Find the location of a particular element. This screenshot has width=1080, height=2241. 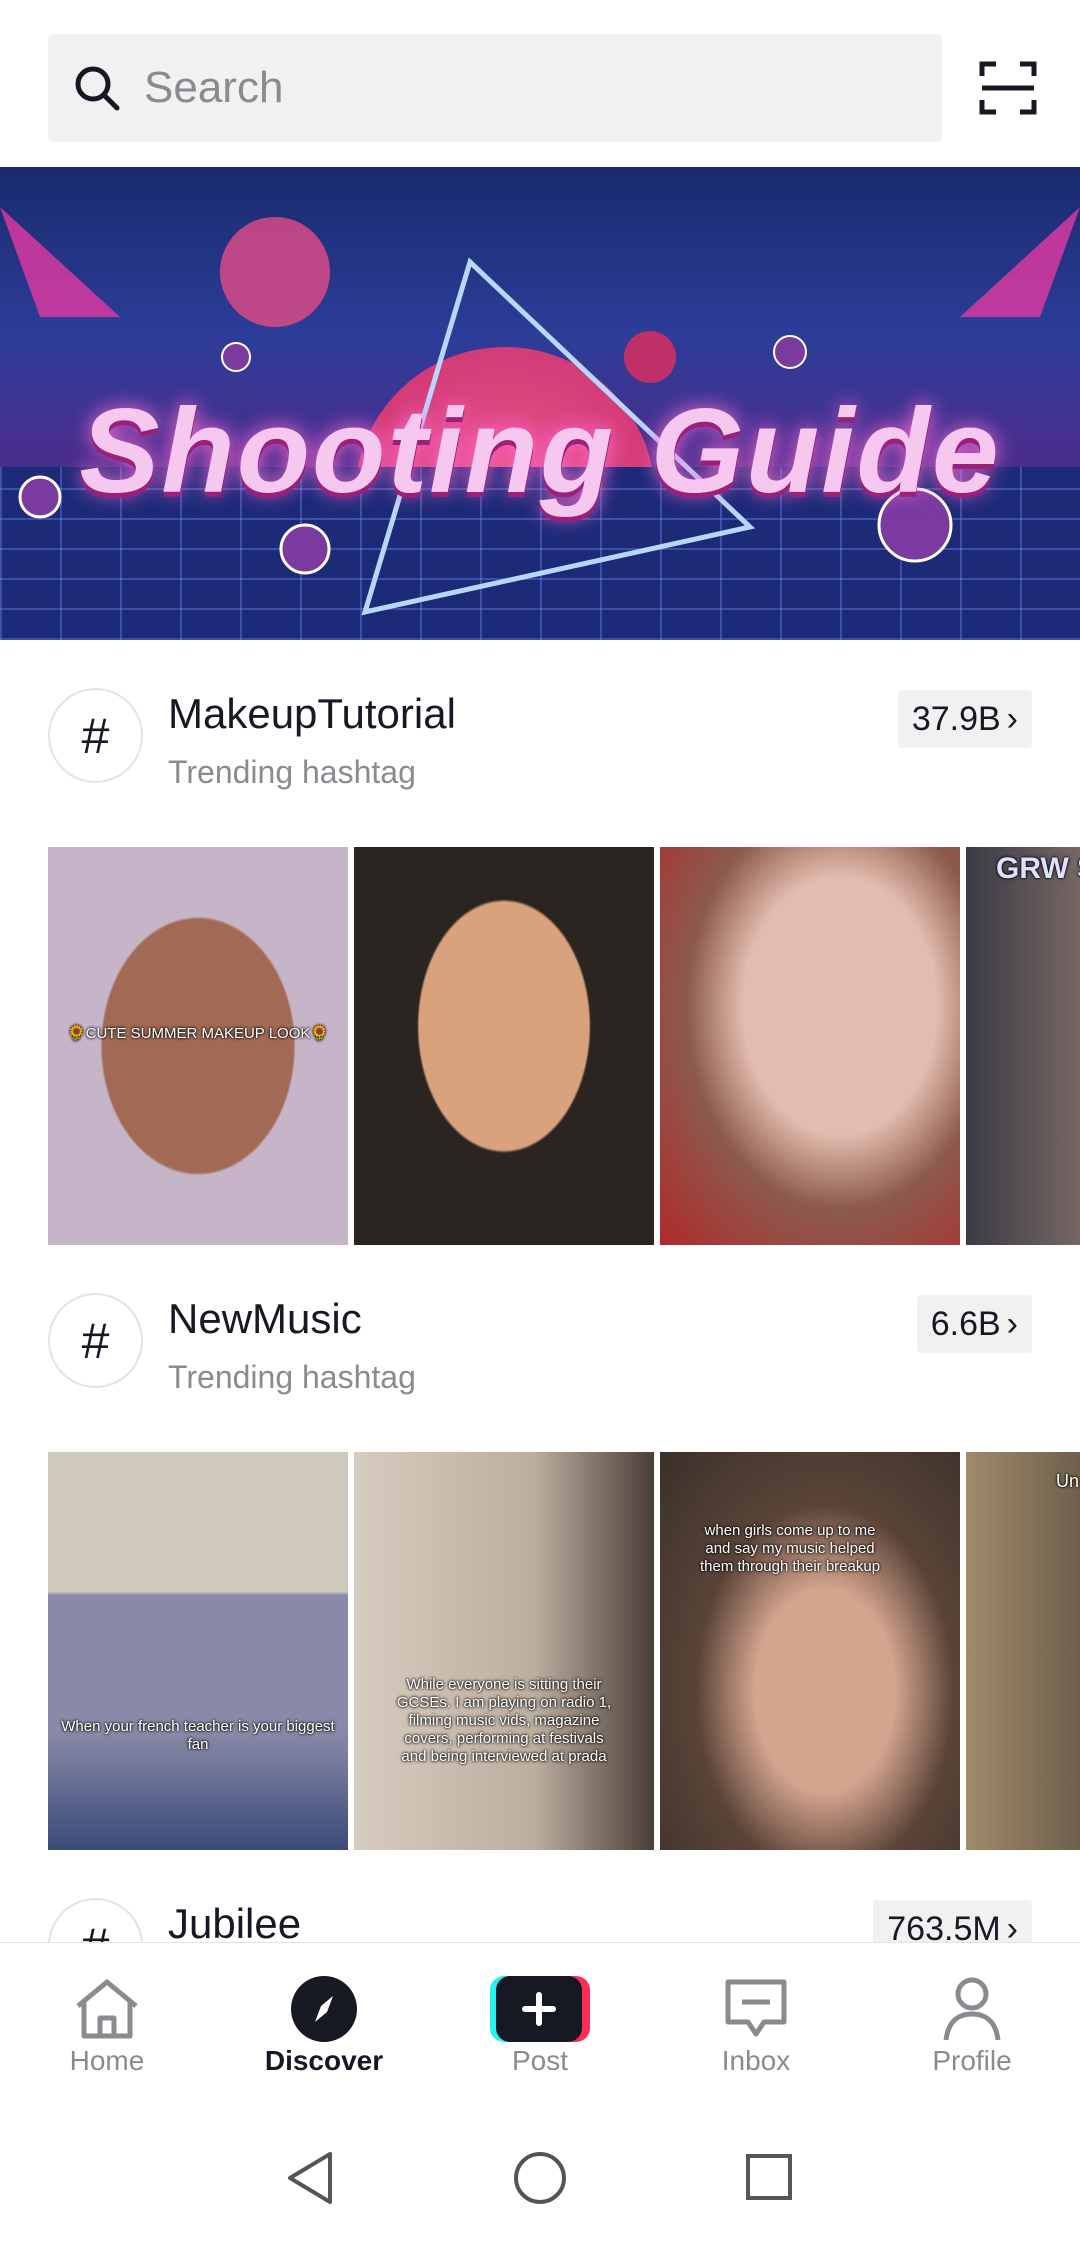

hashtag-name: Jubilee is located at coordinates (235, 1923).